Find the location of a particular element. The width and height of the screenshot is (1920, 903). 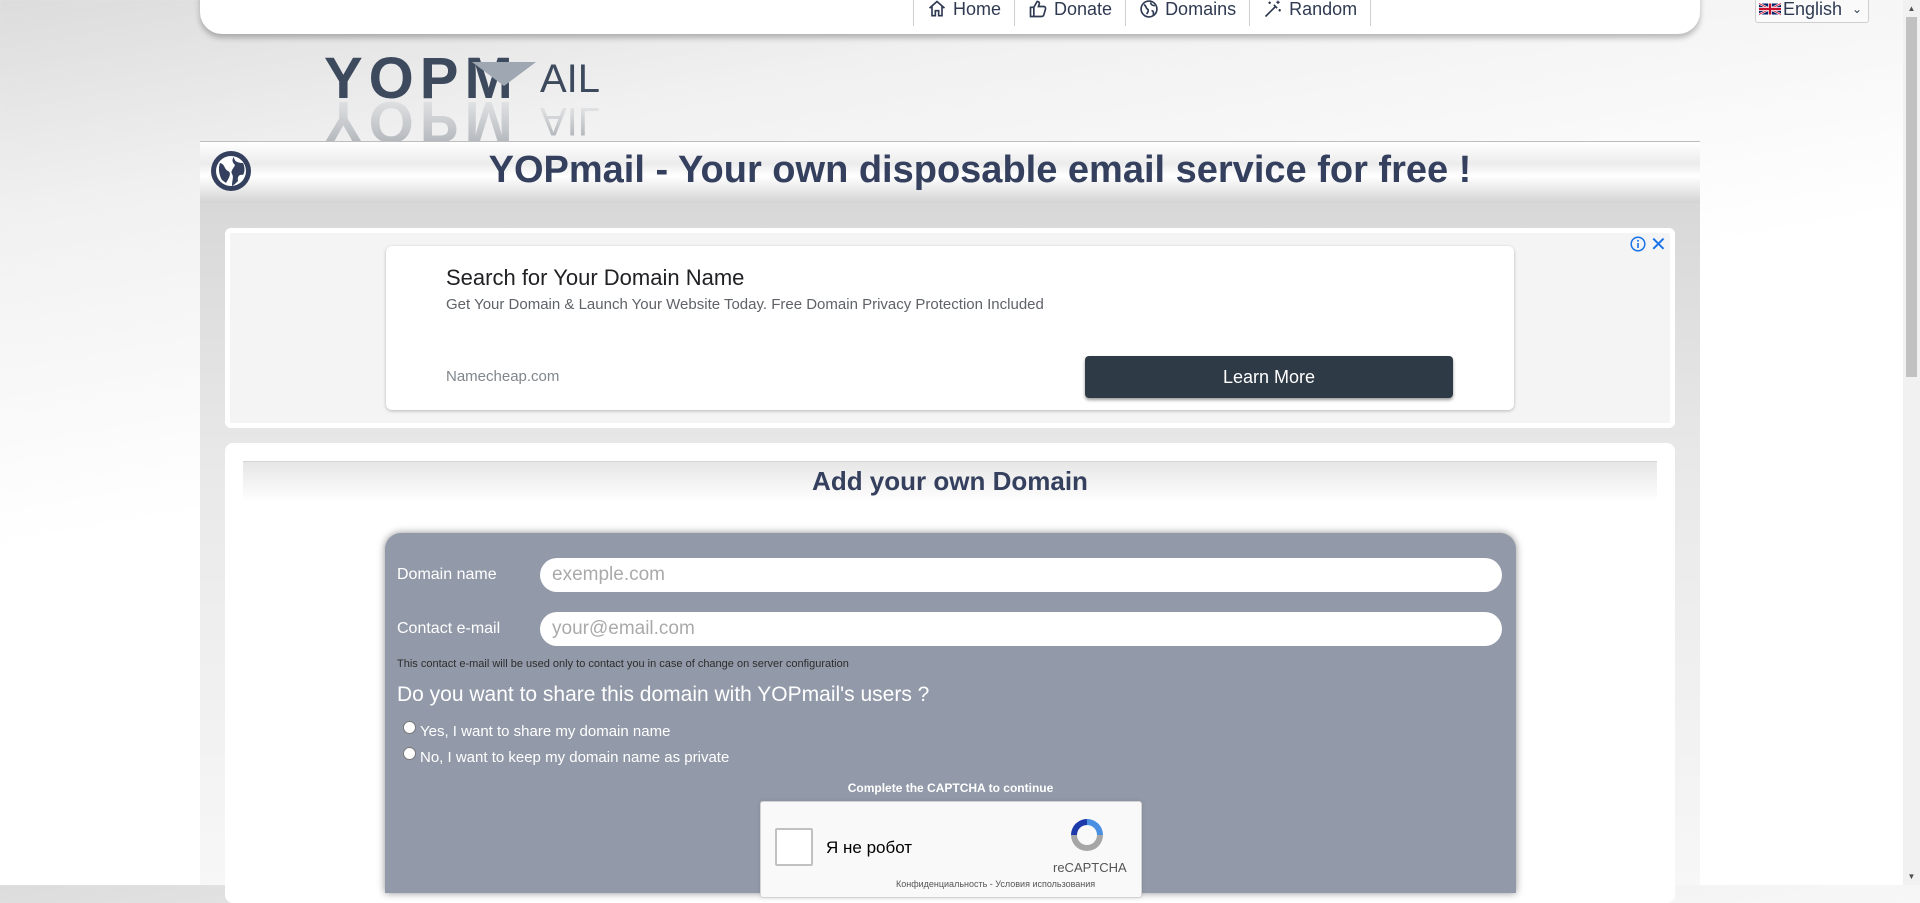

captcha-note: Complete the CAPTCHA to continue is located at coordinates (950, 788).